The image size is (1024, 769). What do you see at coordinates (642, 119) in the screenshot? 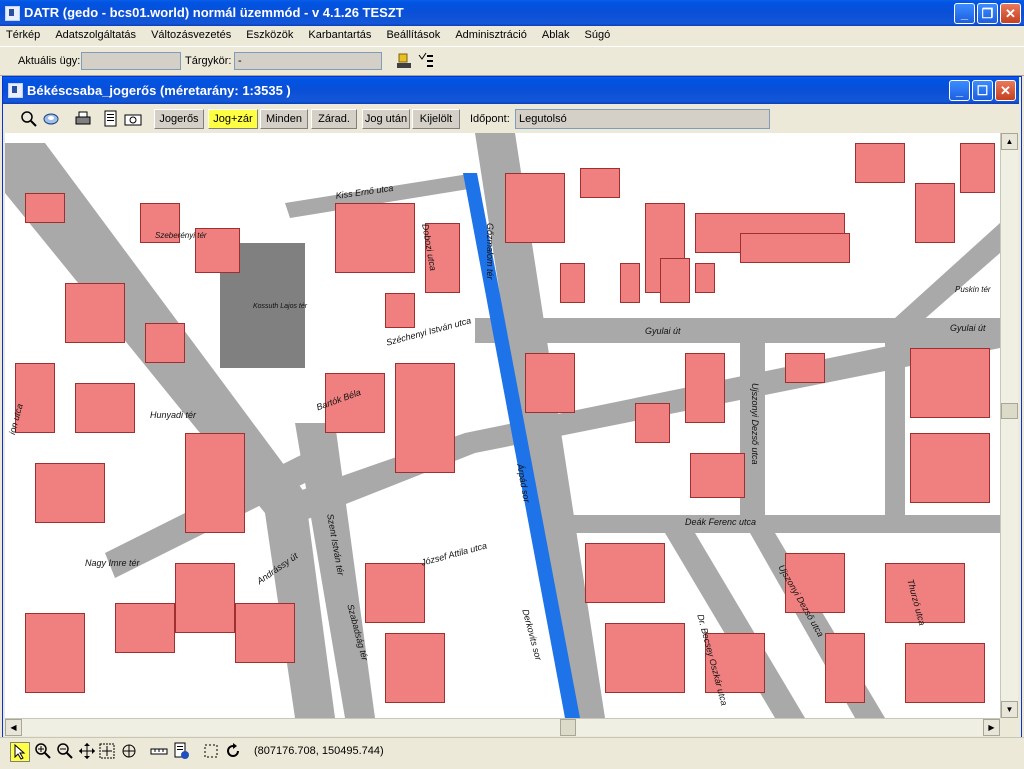
I see `time-field: Legutolsó` at bounding box center [642, 119].